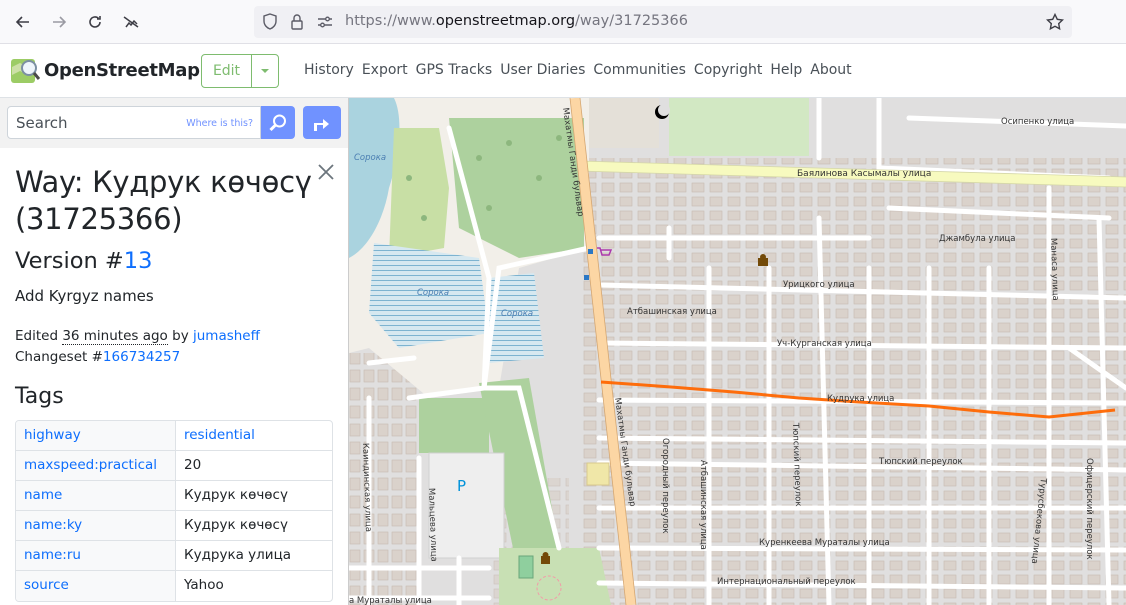  I want to click on directions-button, so click(322, 122).